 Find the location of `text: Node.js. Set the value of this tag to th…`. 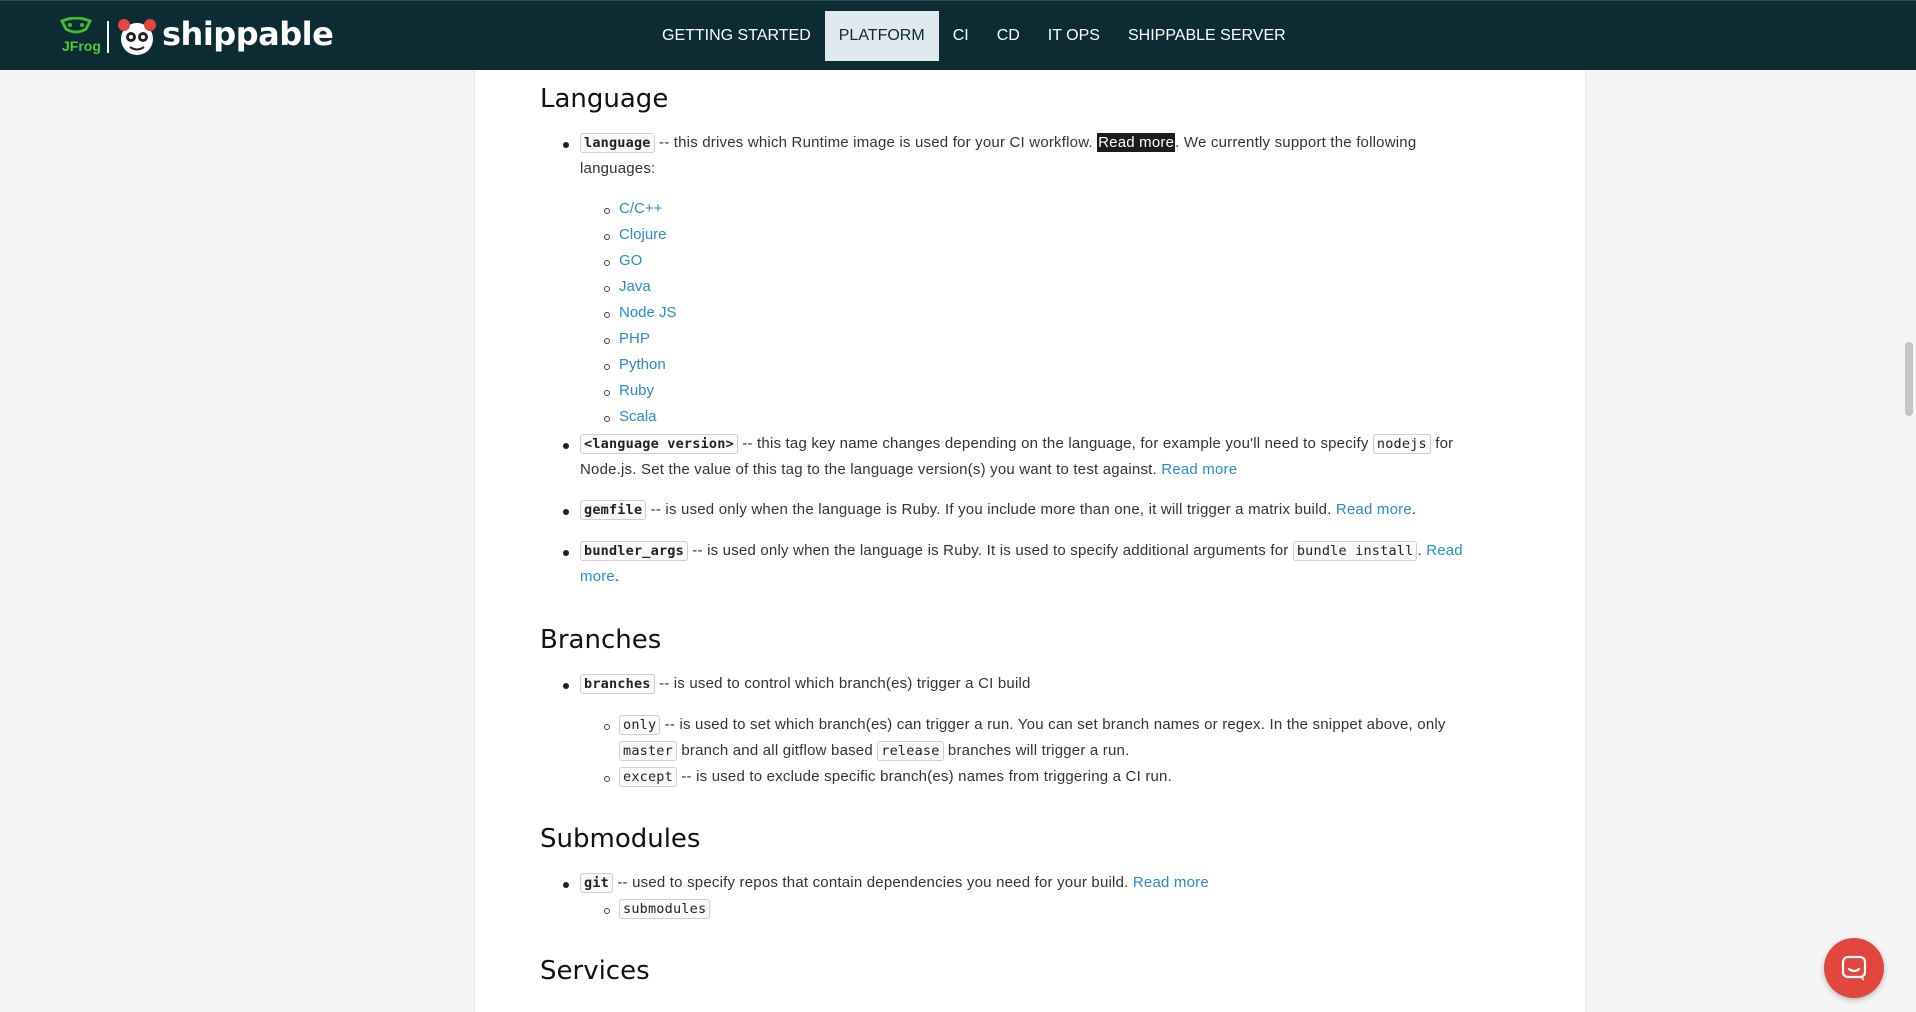

text: Node.js. Set the value of this tag to th… is located at coordinates (871, 469).